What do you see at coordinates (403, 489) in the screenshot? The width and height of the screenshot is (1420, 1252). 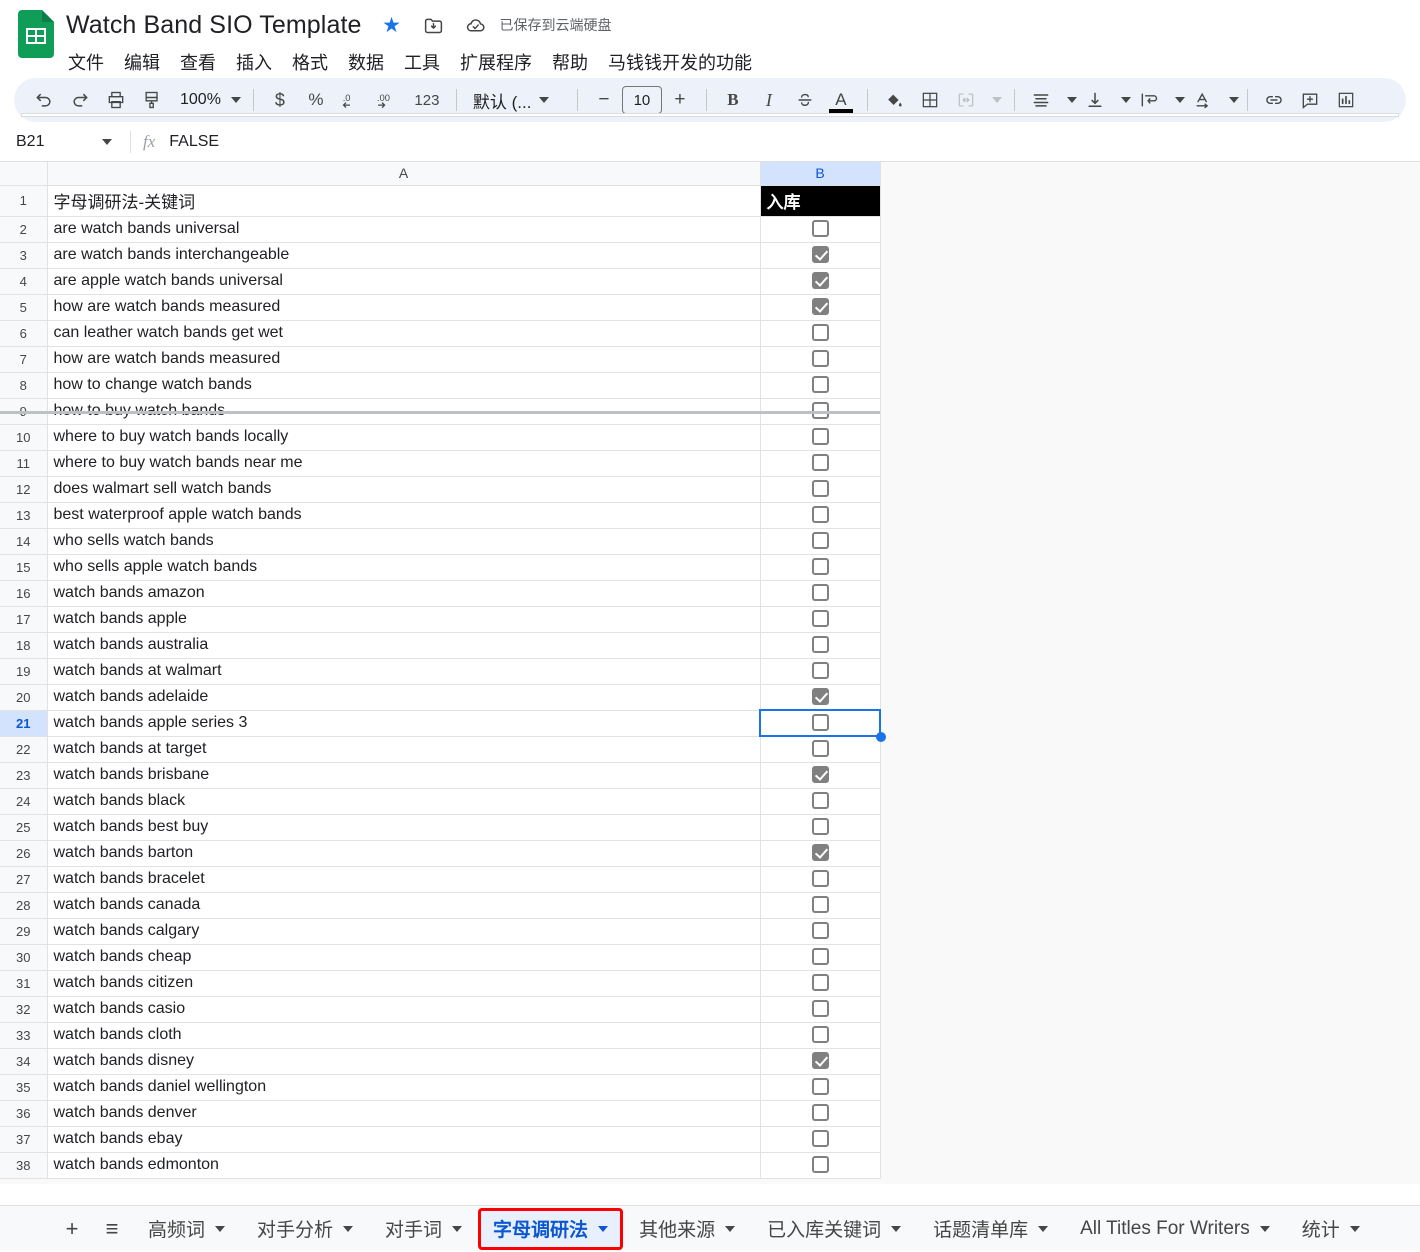 I see `keyword-cell: does walmart sell watch bands` at bounding box center [403, 489].